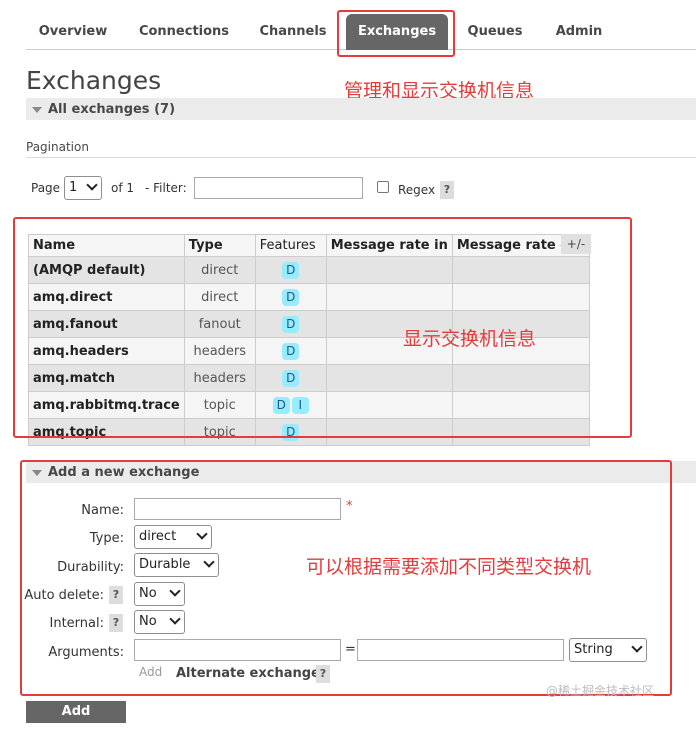 The image size is (696, 745). I want to click on page-title: Exchanges, so click(94, 80).